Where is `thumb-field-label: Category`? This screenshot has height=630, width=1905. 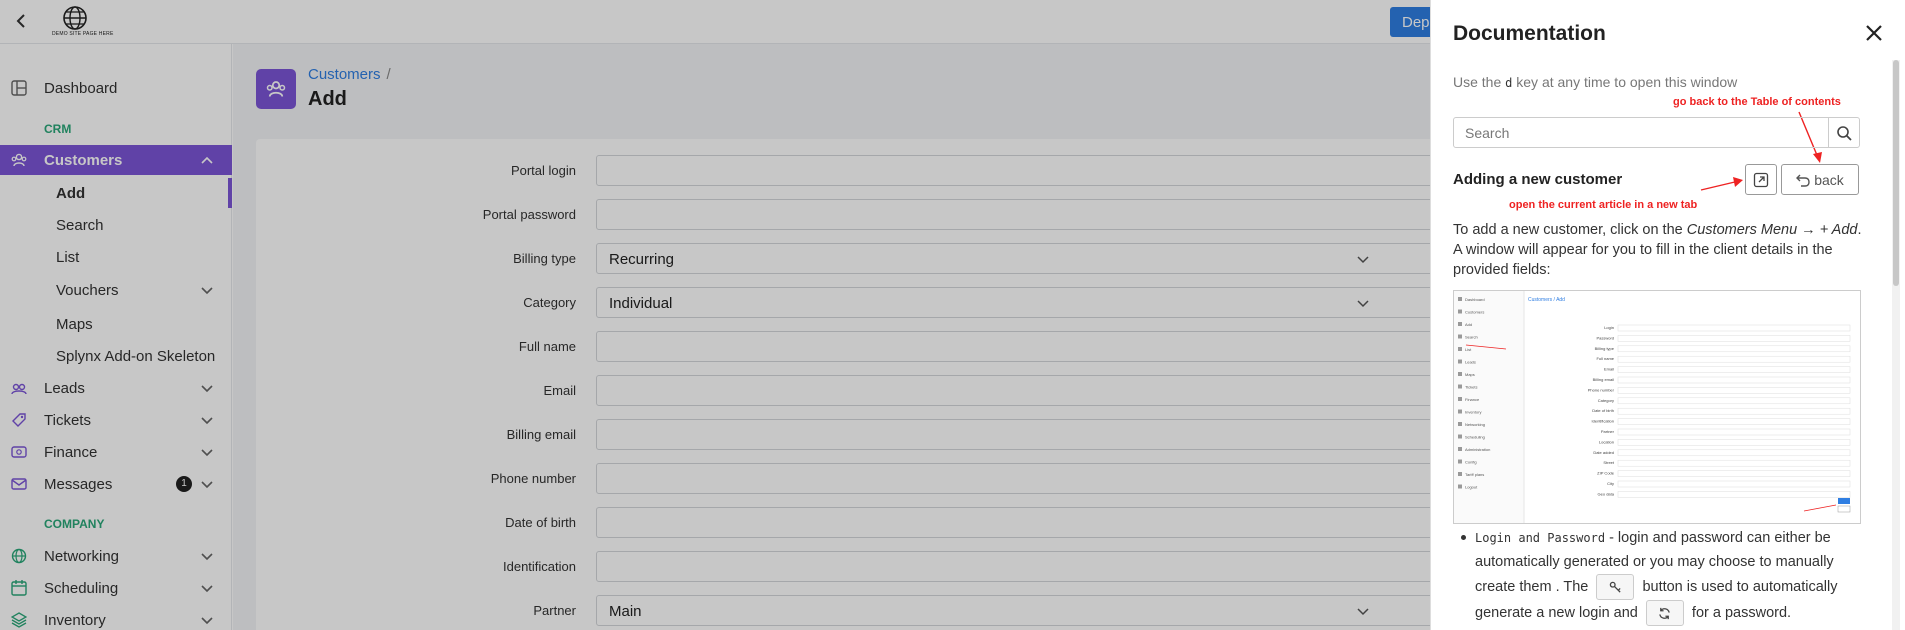 thumb-field-label: Category is located at coordinates (1606, 400).